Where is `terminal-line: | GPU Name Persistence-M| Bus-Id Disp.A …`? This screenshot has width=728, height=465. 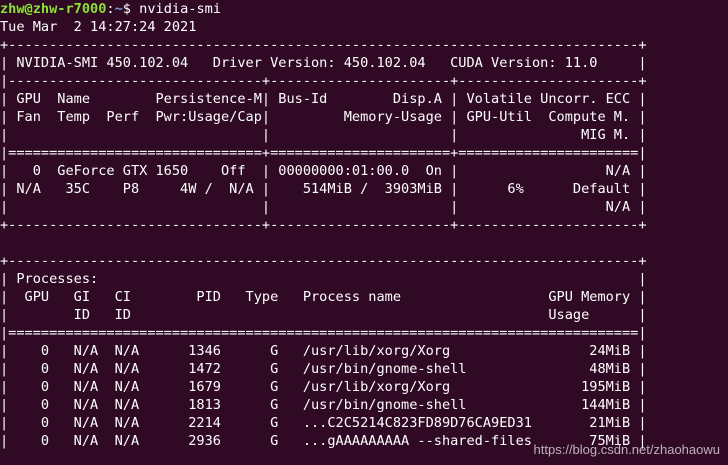
terminal-line: | GPU Name Persistence-M| Bus-Id Disp.A … is located at coordinates (323, 99).